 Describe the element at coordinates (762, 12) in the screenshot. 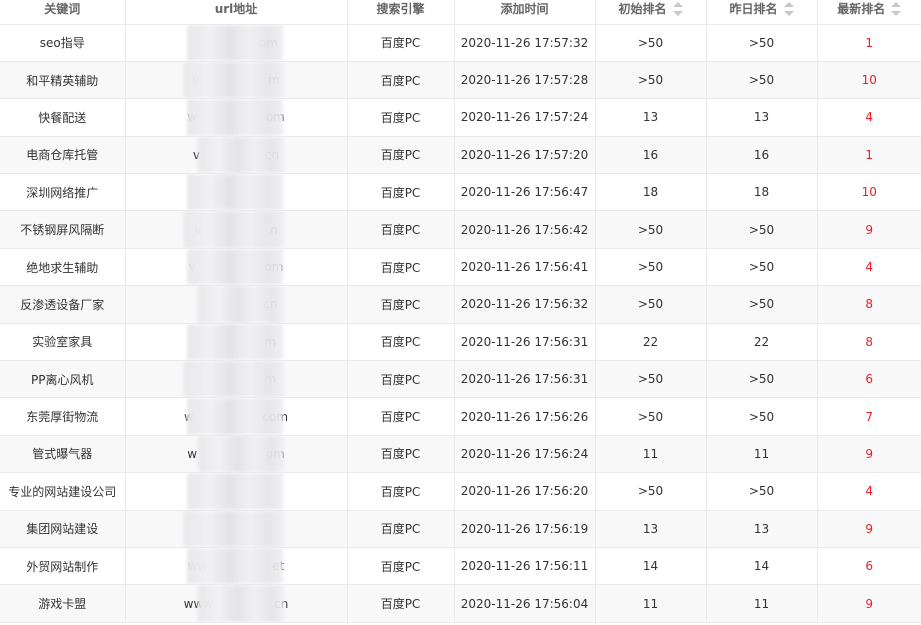

I see `column-header-yesterday-rank: 昨日排名` at that location.